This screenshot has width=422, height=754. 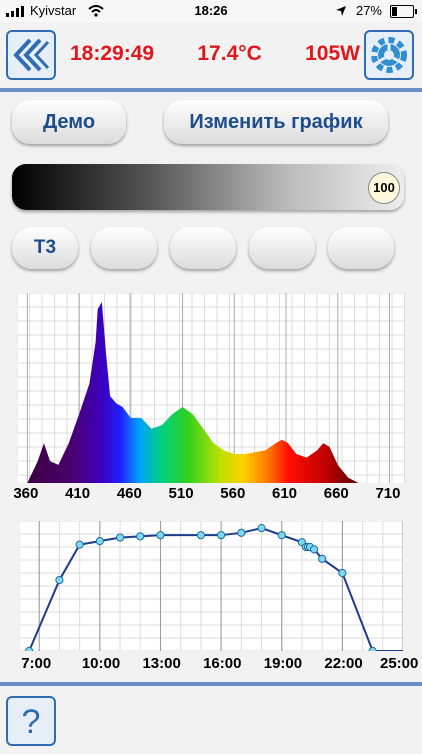 I want to click on power-readout: 105W, so click(x=332, y=53).